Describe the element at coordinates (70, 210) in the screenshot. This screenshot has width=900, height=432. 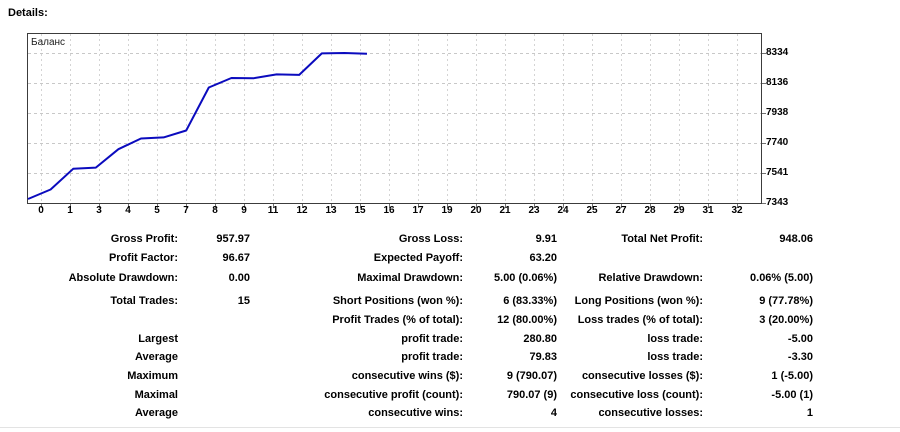
I see `x-axis-label: 1` at that location.